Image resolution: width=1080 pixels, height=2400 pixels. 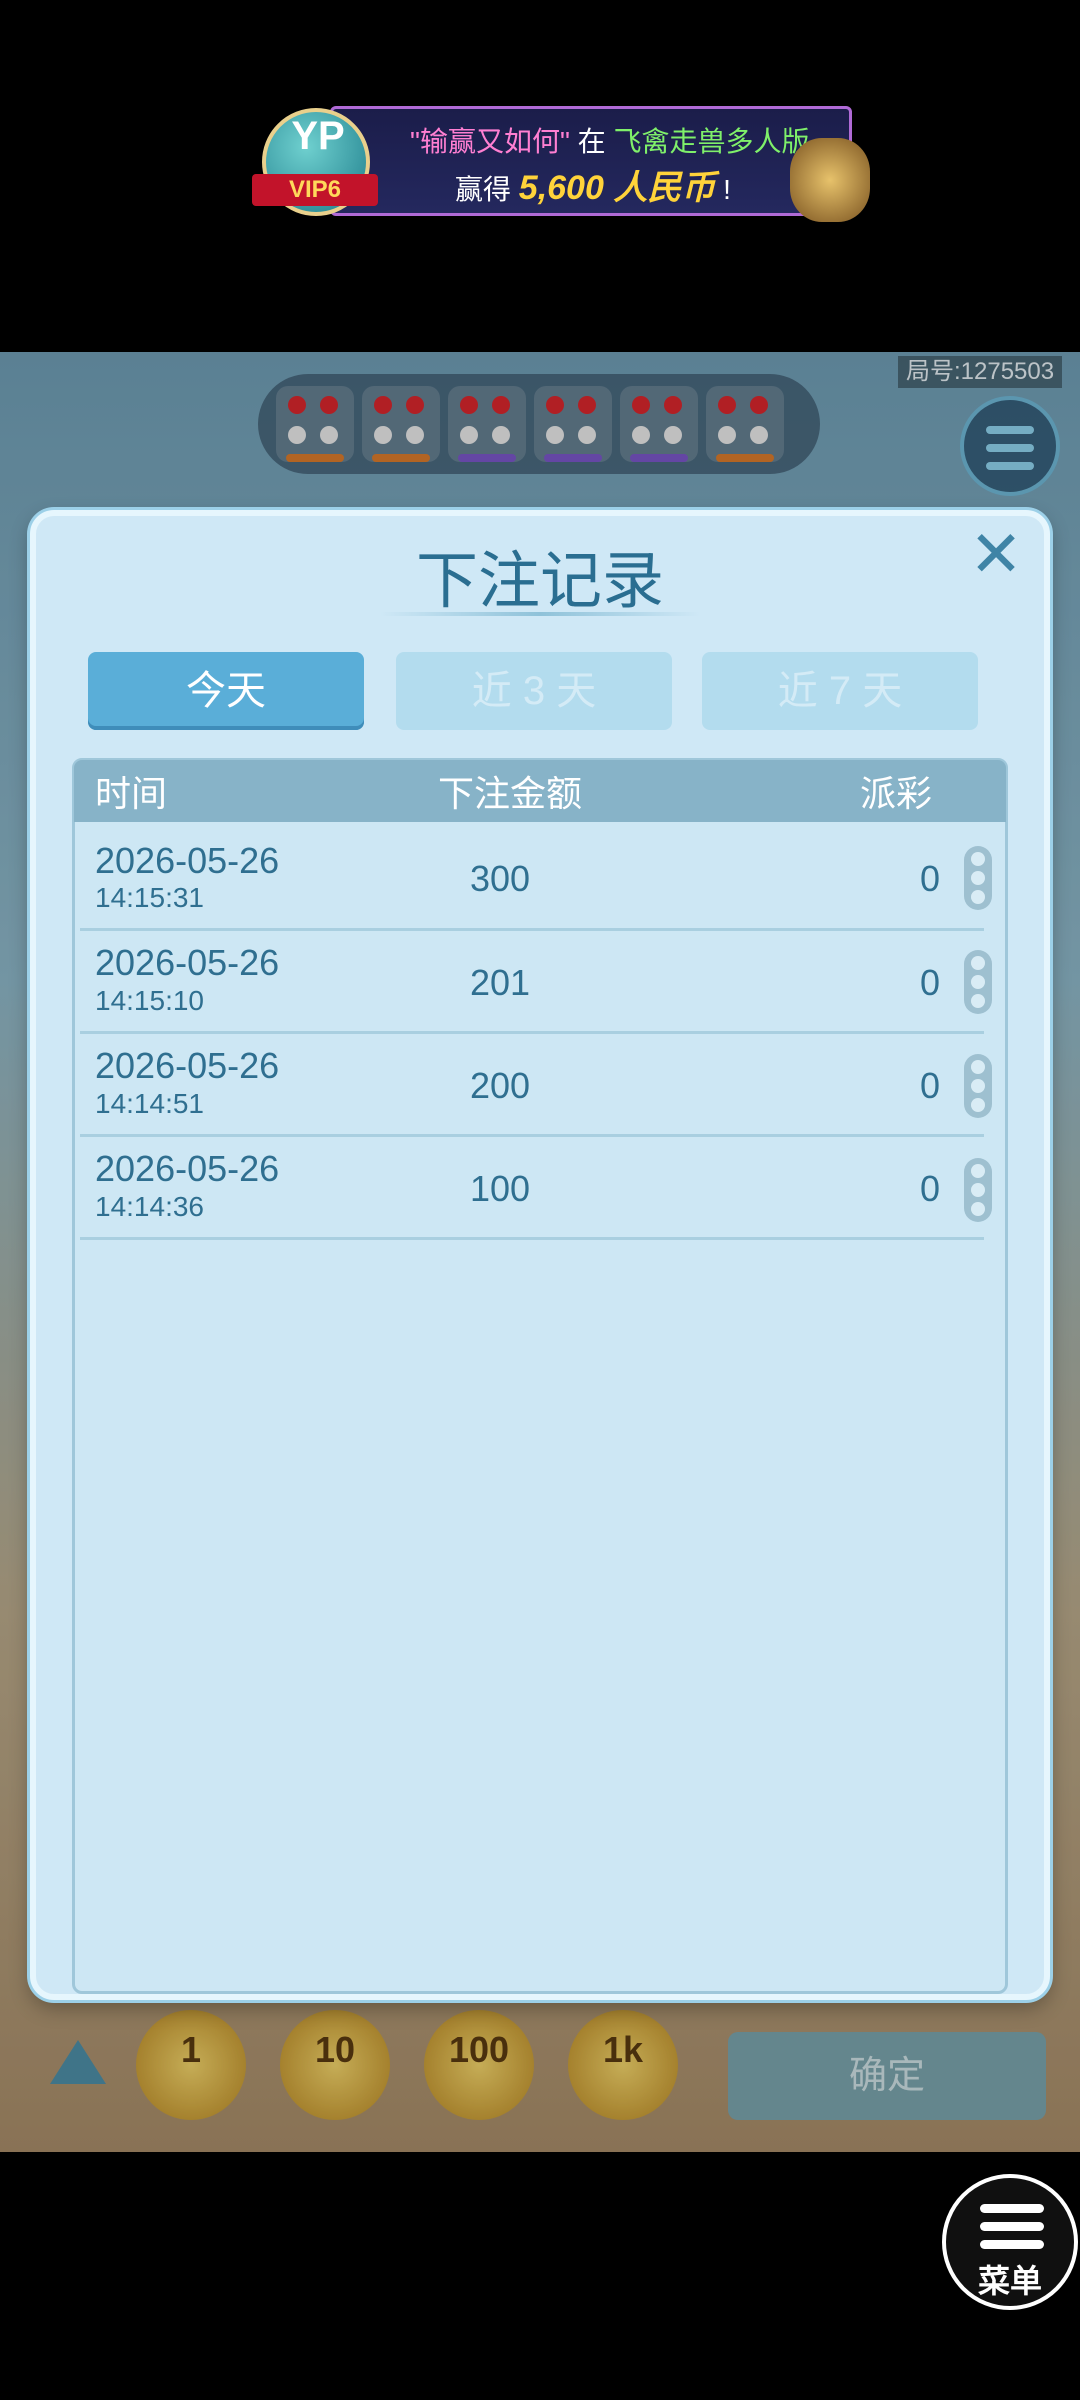 I want to click on treasure-chest-icon, so click(x=830, y=180).